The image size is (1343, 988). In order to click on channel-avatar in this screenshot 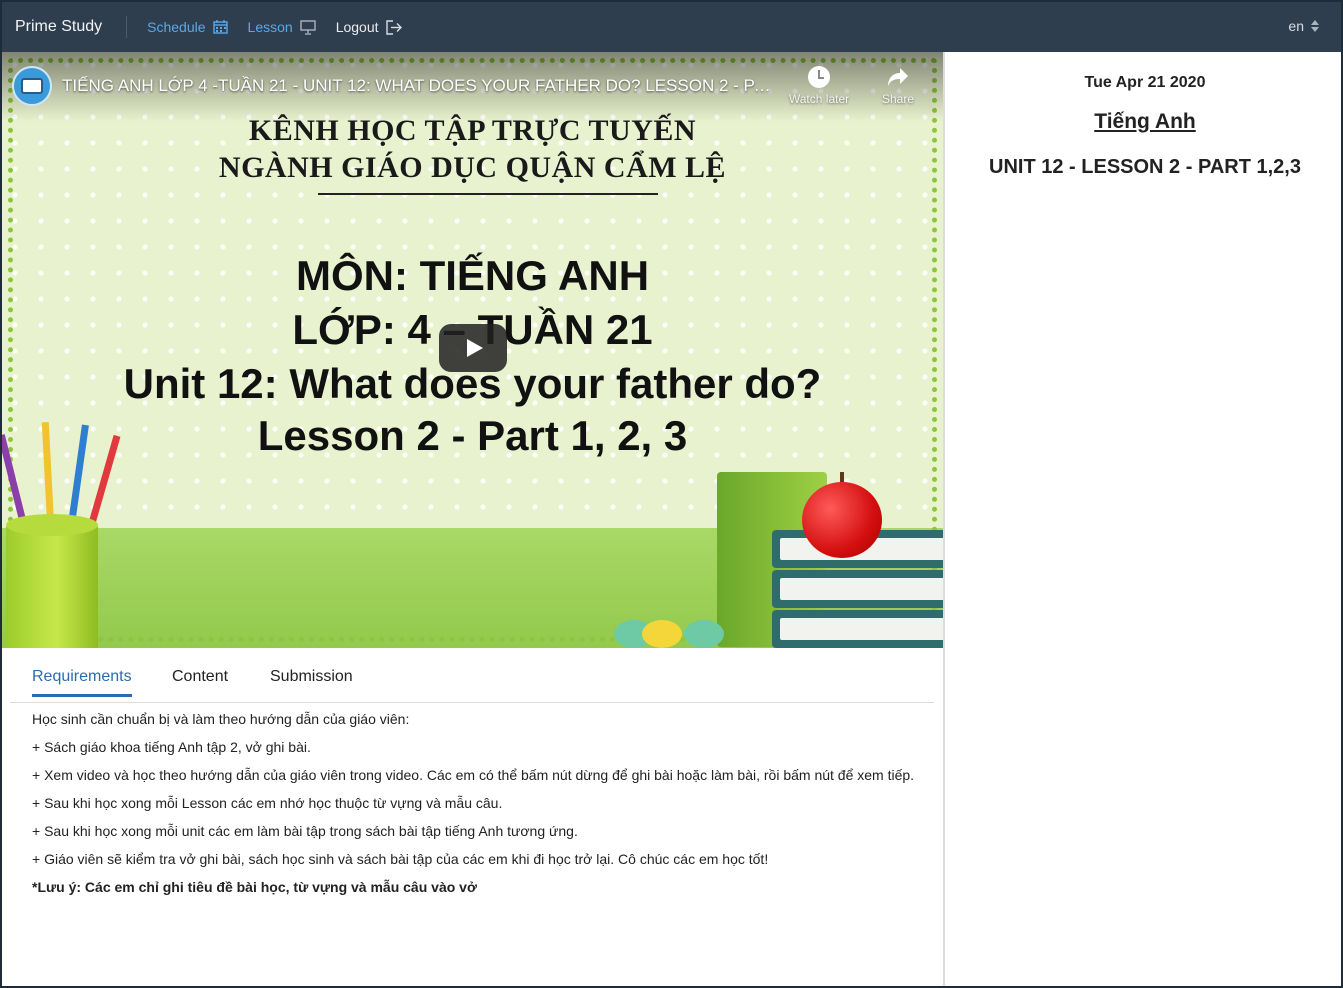, I will do `click(32, 86)`.